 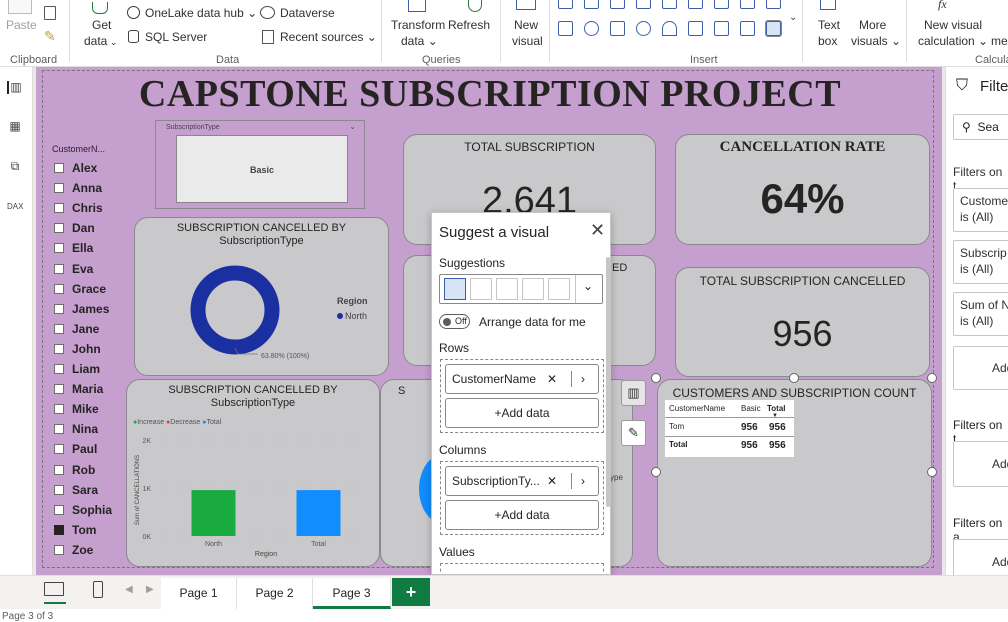 I want to click on column-chart-icon, so click(x=591, y=4).